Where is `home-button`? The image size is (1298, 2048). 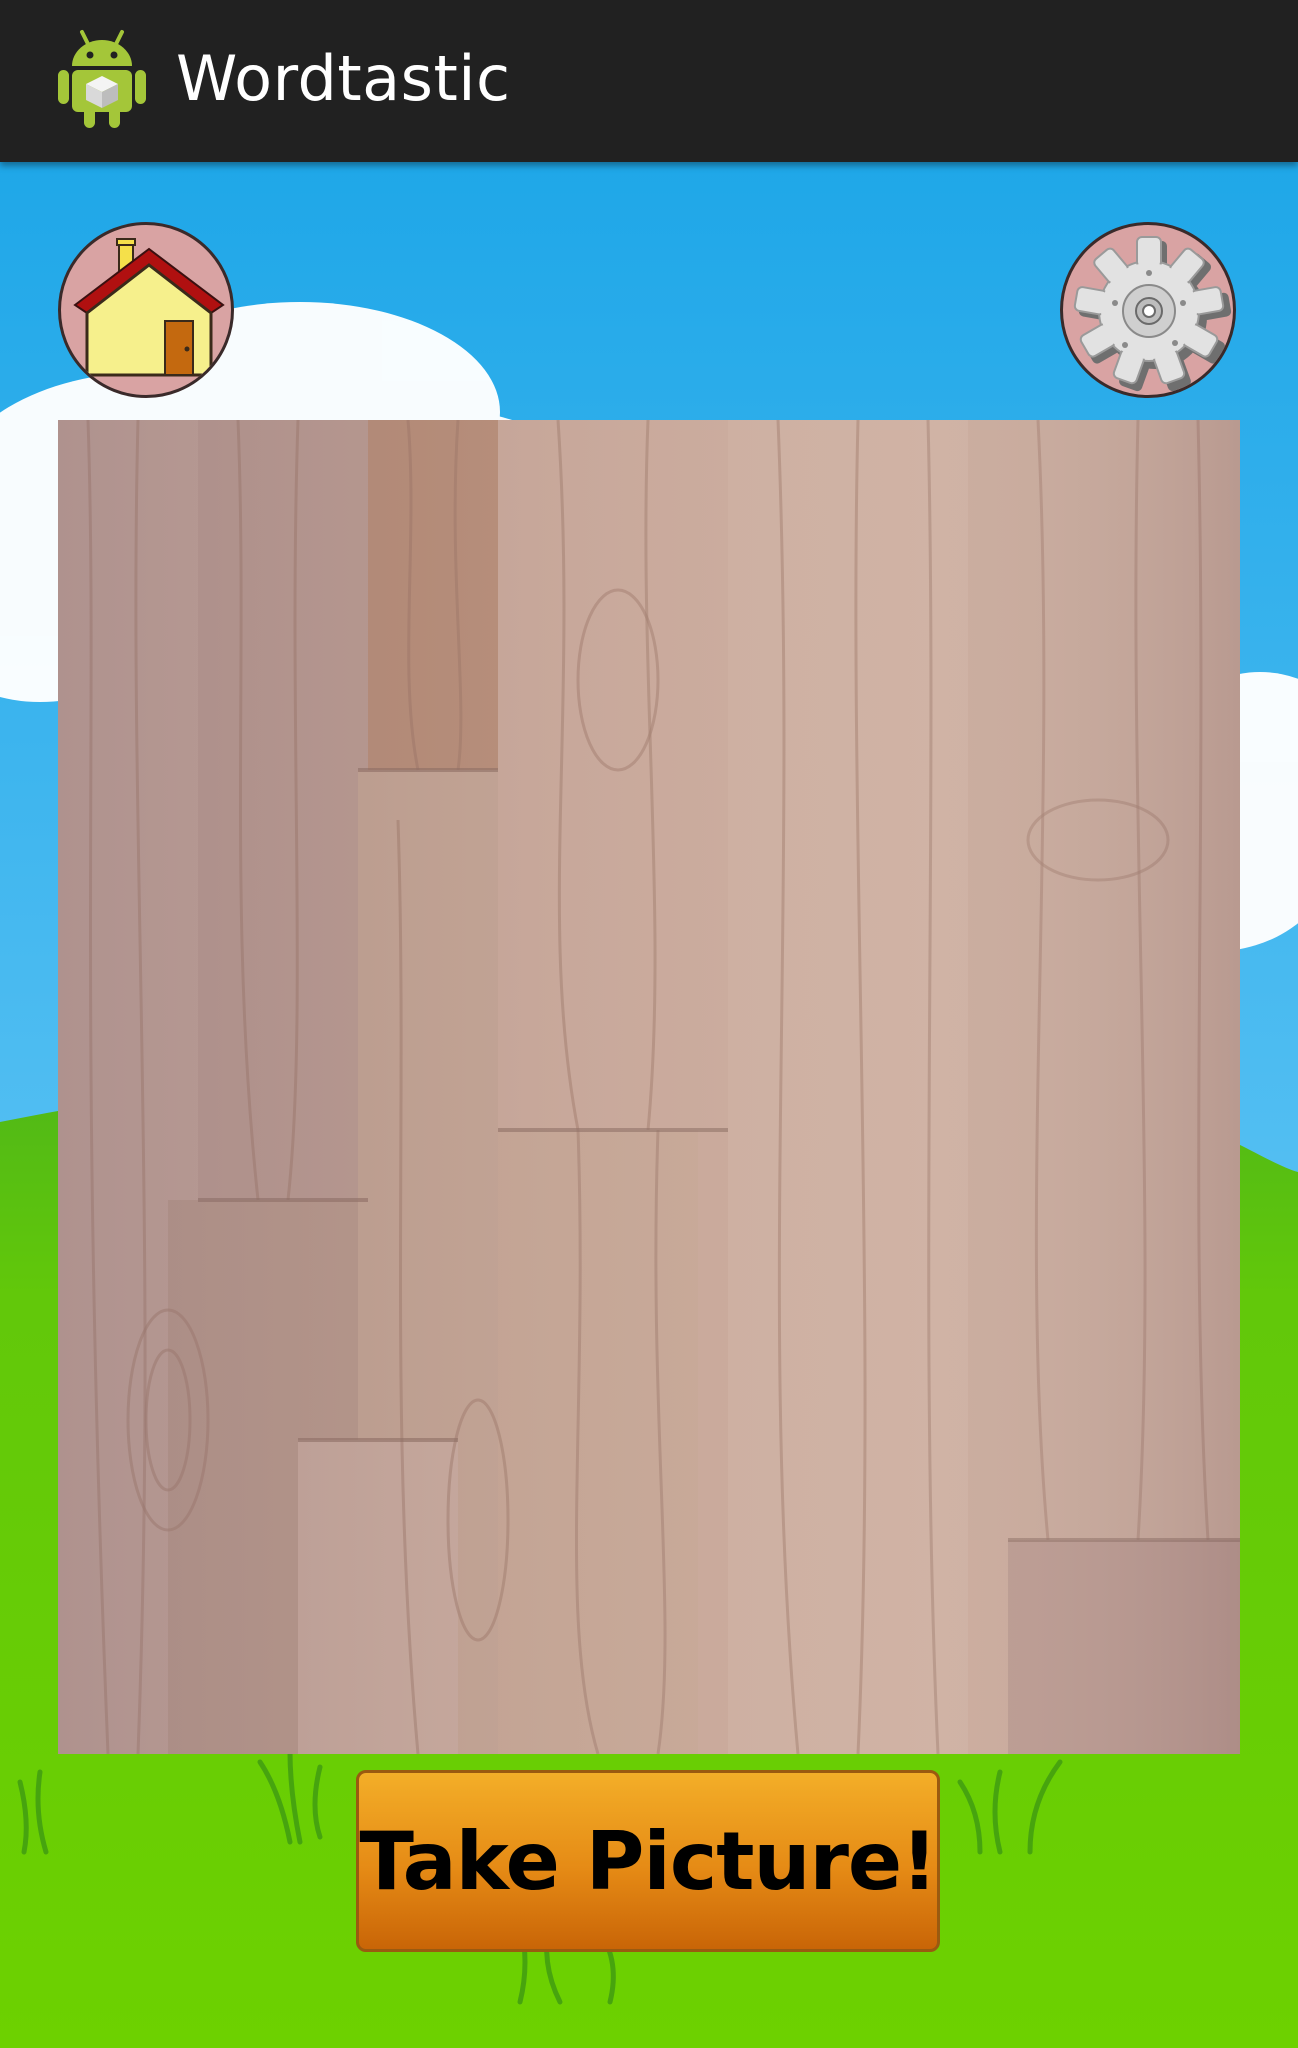 home-button is located at coordinates (146, 310).